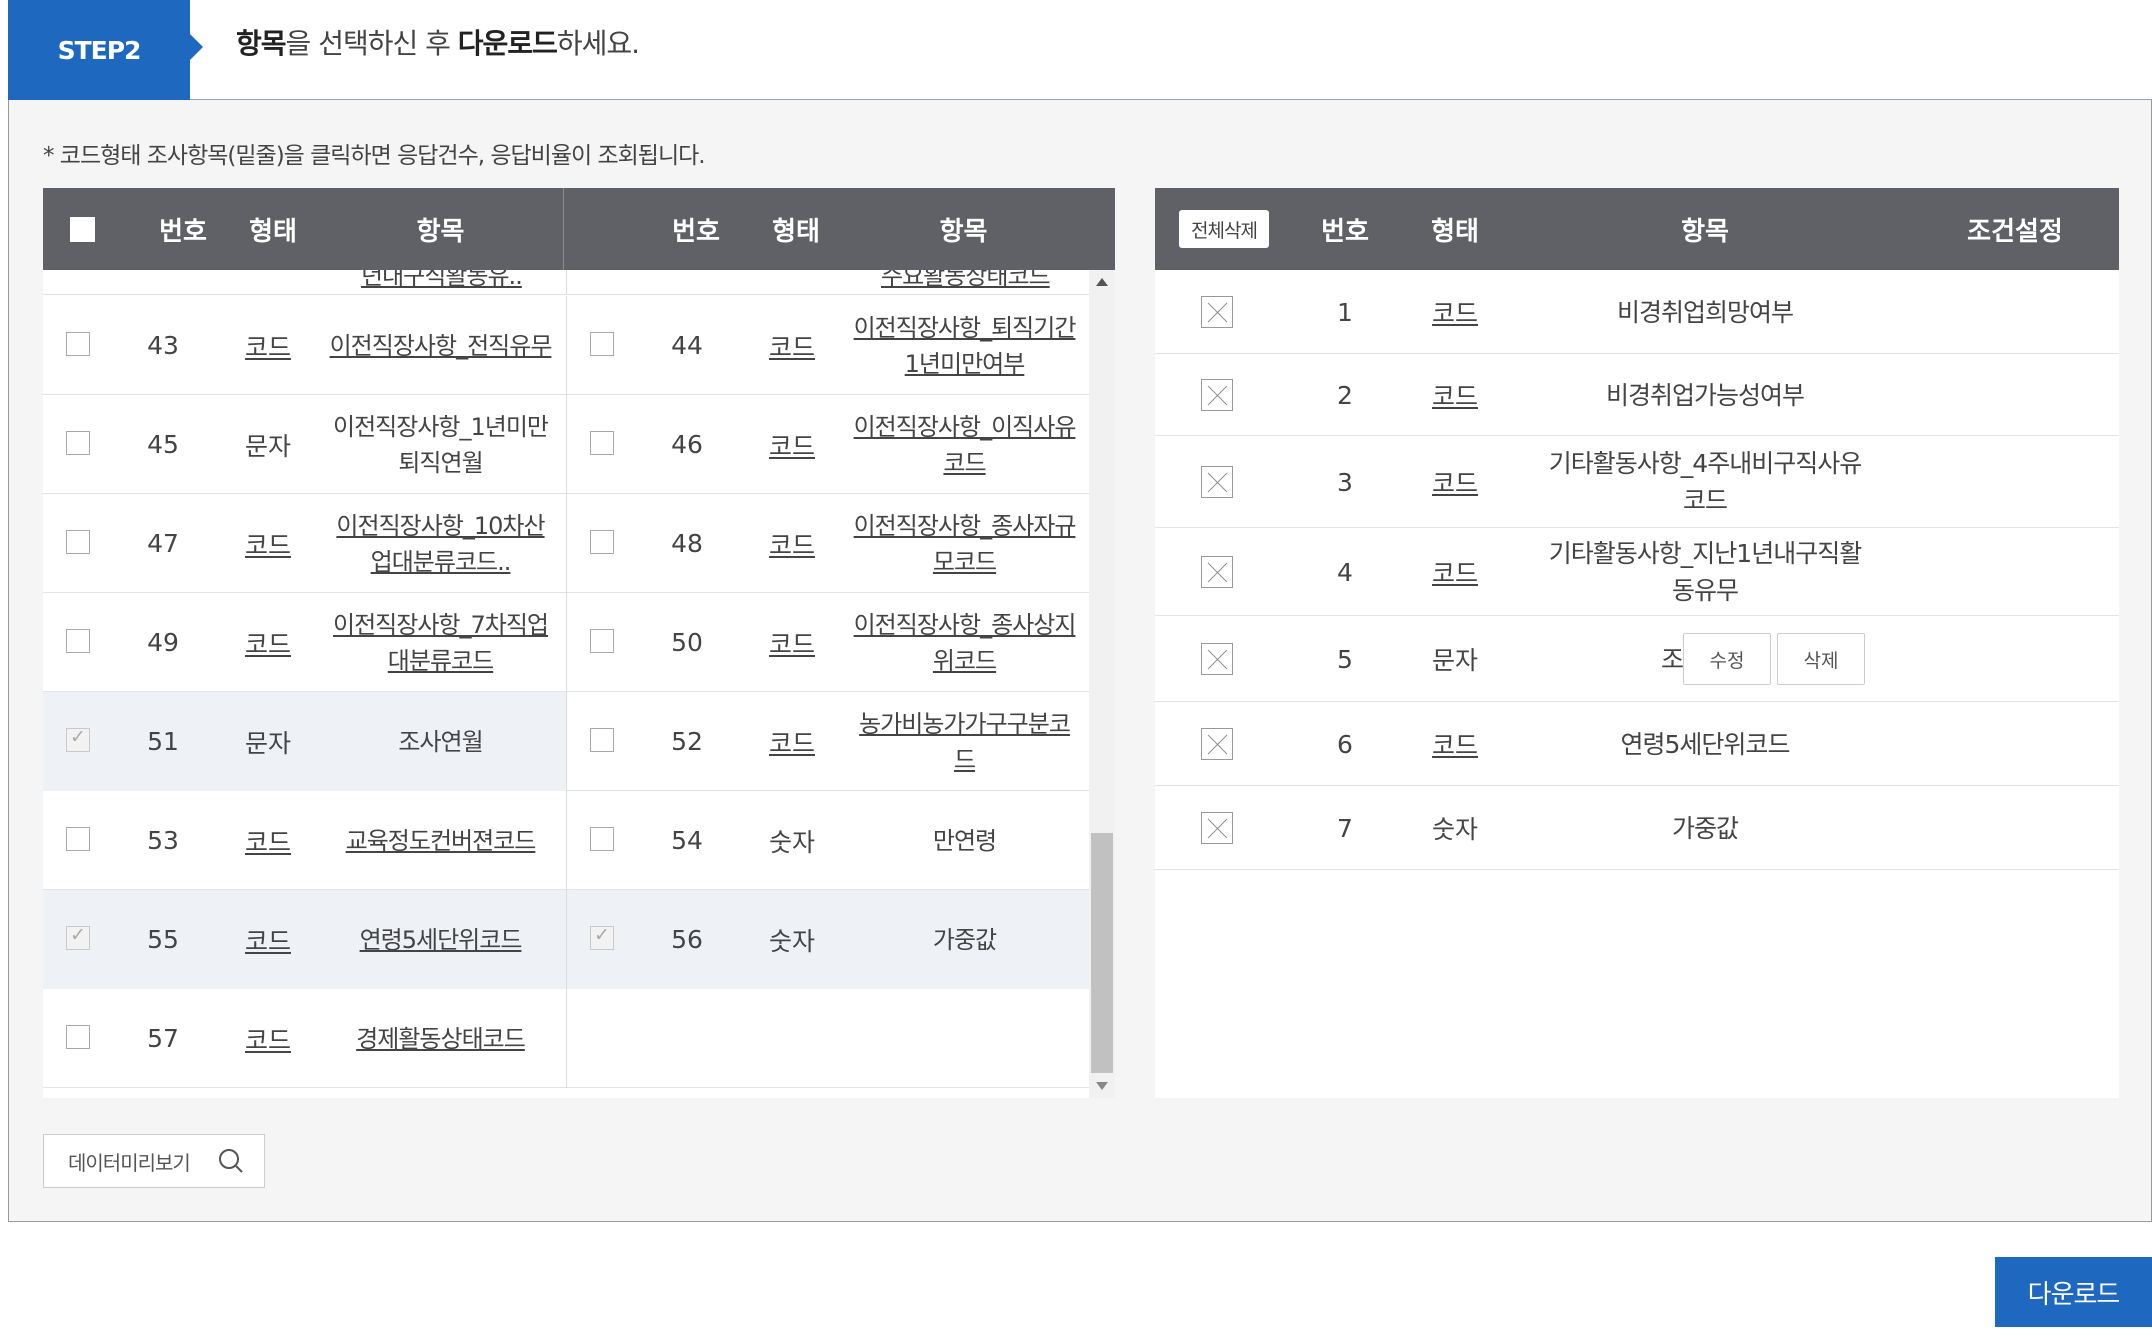 This screenshot has height=1336, width=2152. I want to click on item-name: 경제활동상태코드, so click(440, 1038).